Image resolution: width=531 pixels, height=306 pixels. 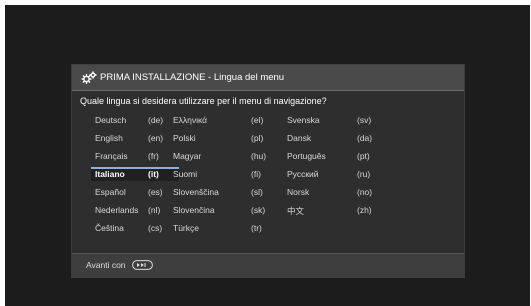 What do you see at coordinates (135, 228) in the screenshot?
I see `language-option-cestina: Čeština (cs)` at bounding box center [135, 228].